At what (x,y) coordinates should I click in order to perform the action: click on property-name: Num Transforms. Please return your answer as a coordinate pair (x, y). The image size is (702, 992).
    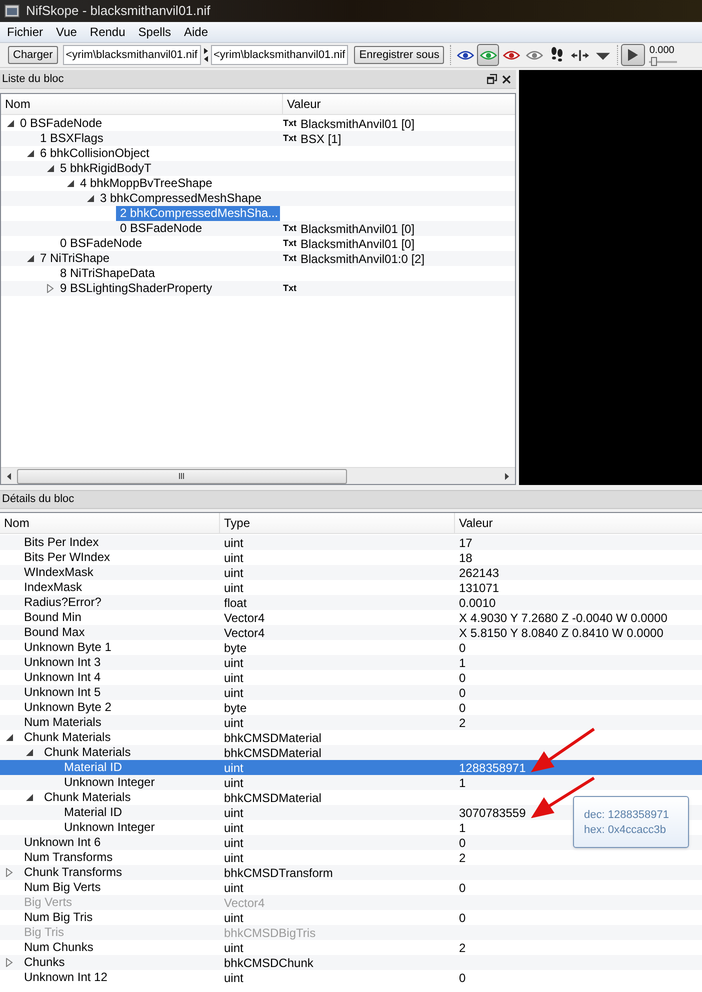
    Looking at the image, I should click on (68, 857).